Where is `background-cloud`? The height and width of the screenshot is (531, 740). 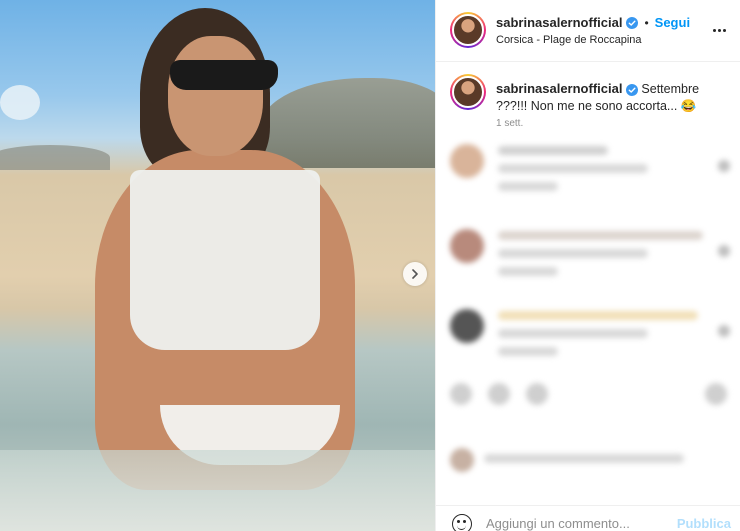
background-cloud is located at coordinates (20, 102).